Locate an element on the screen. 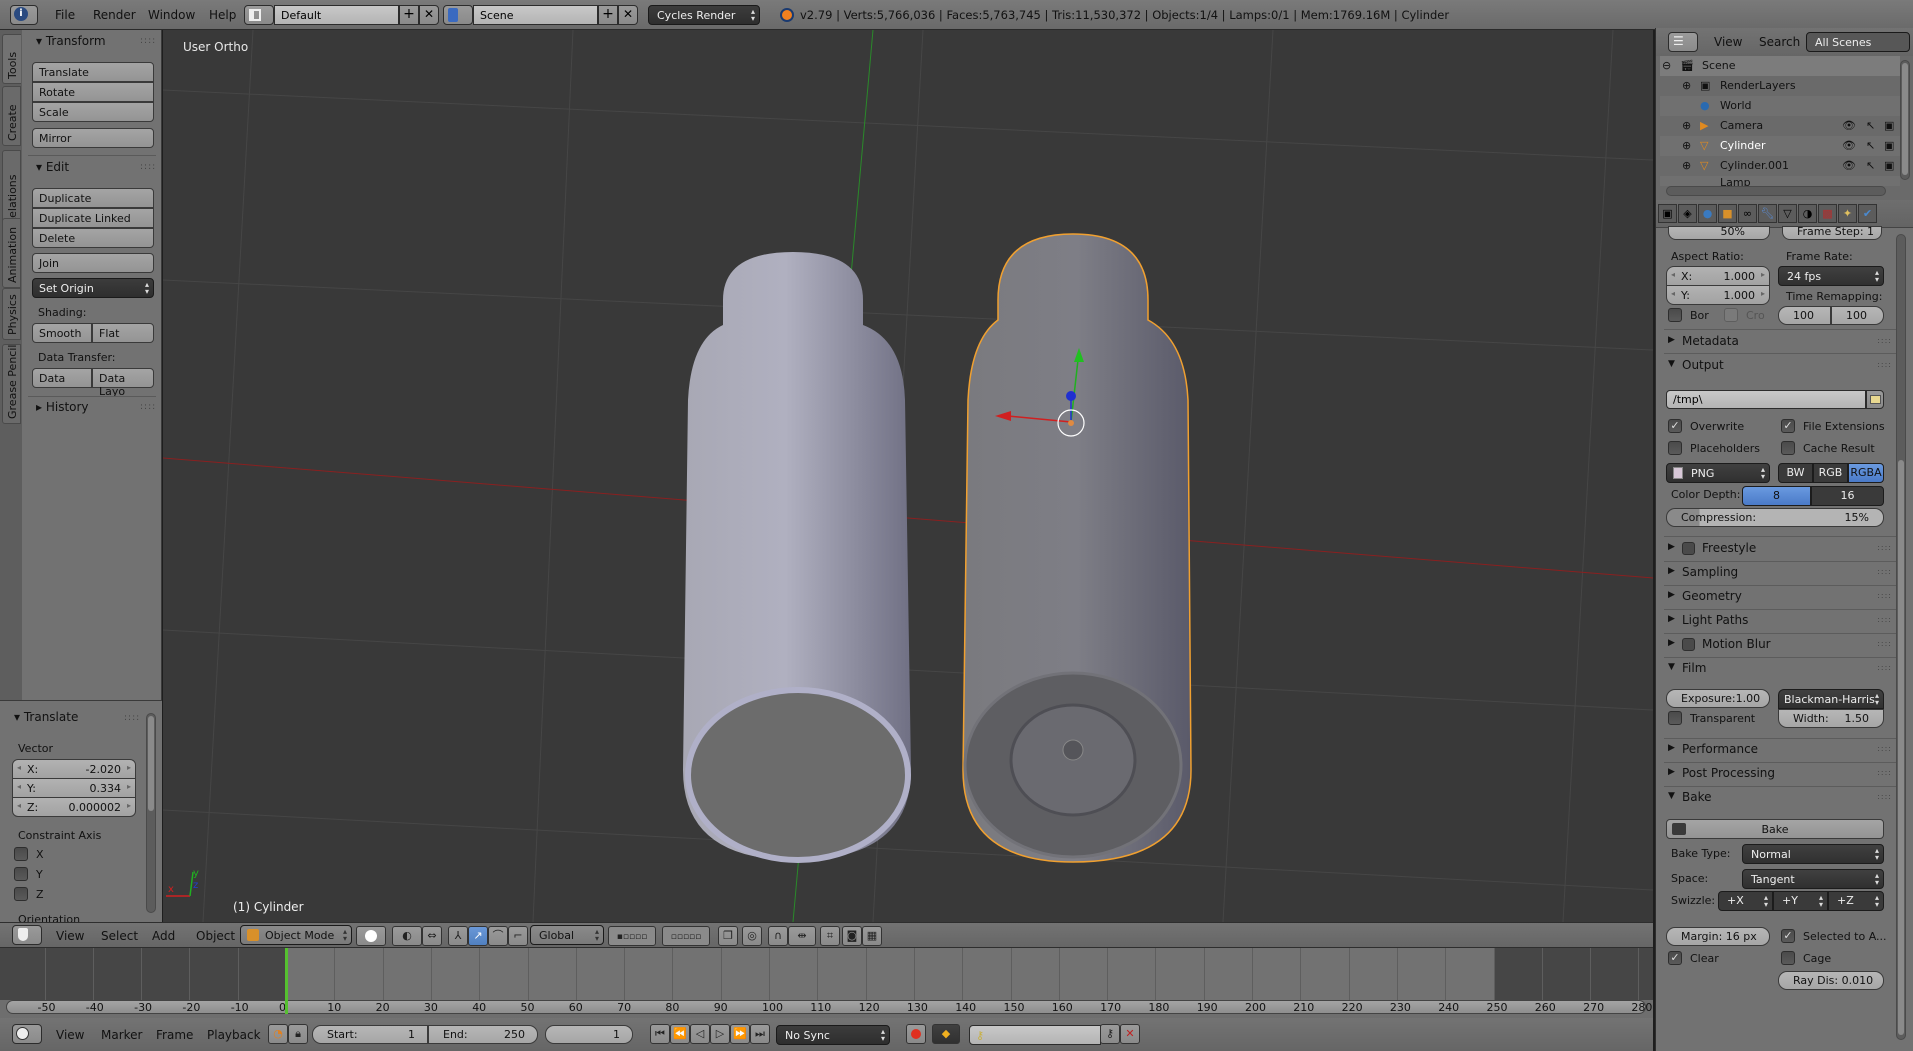  duplicate-linked-button: Duplicate Linked is located at coordinates (93, 218).